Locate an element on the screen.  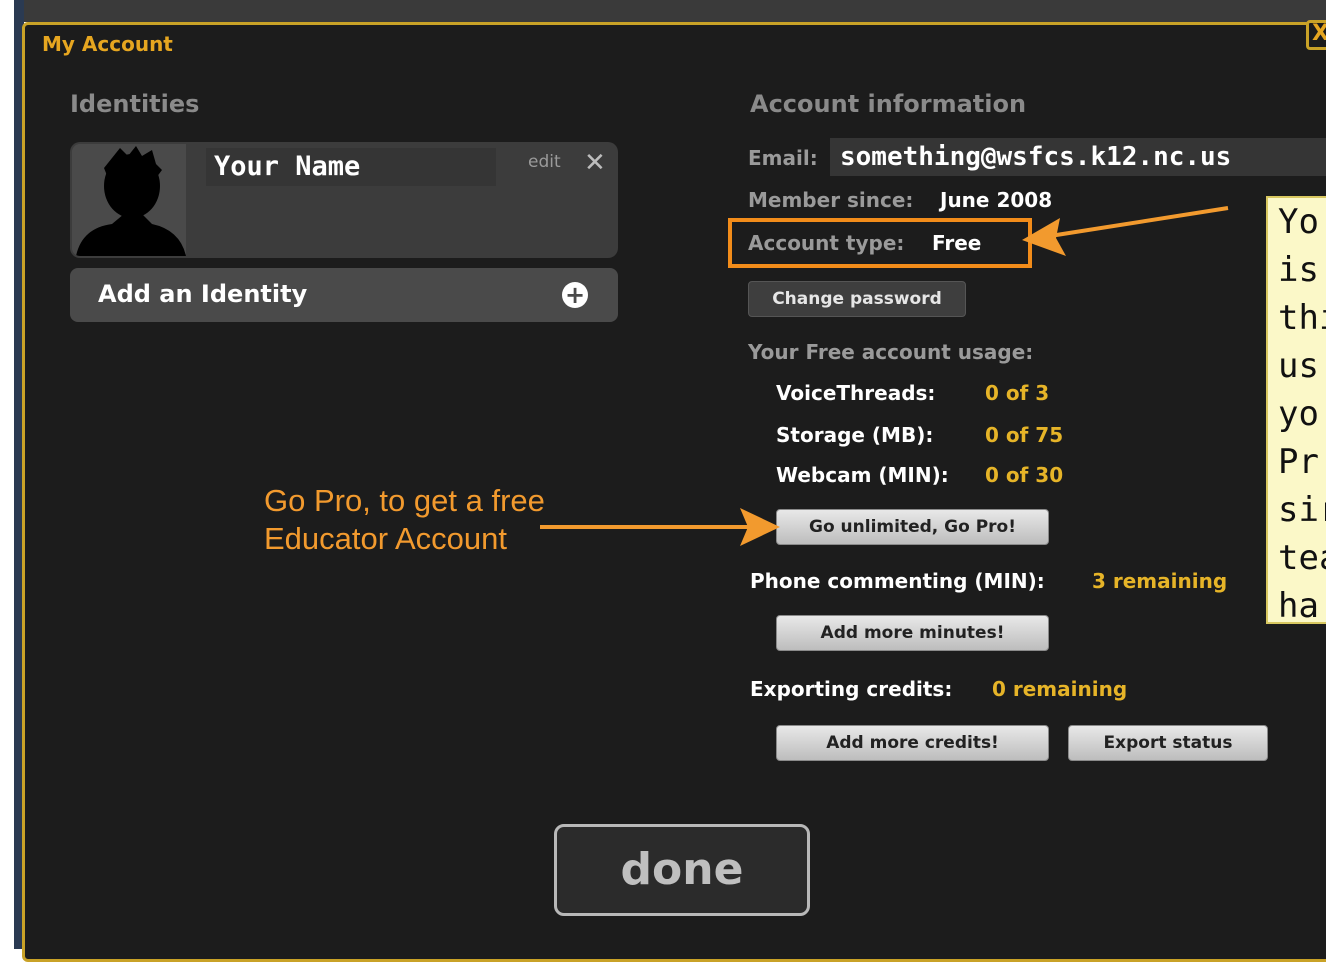
go-pro-arrow-icon is located at coordinates (660, 527).